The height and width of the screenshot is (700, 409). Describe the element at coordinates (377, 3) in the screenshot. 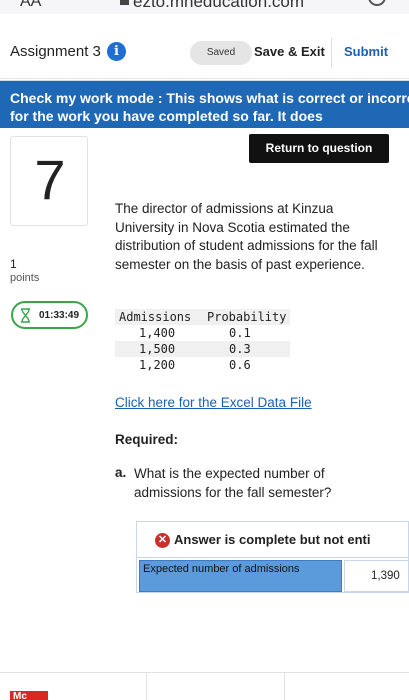

I see `reload-icon` at that location.